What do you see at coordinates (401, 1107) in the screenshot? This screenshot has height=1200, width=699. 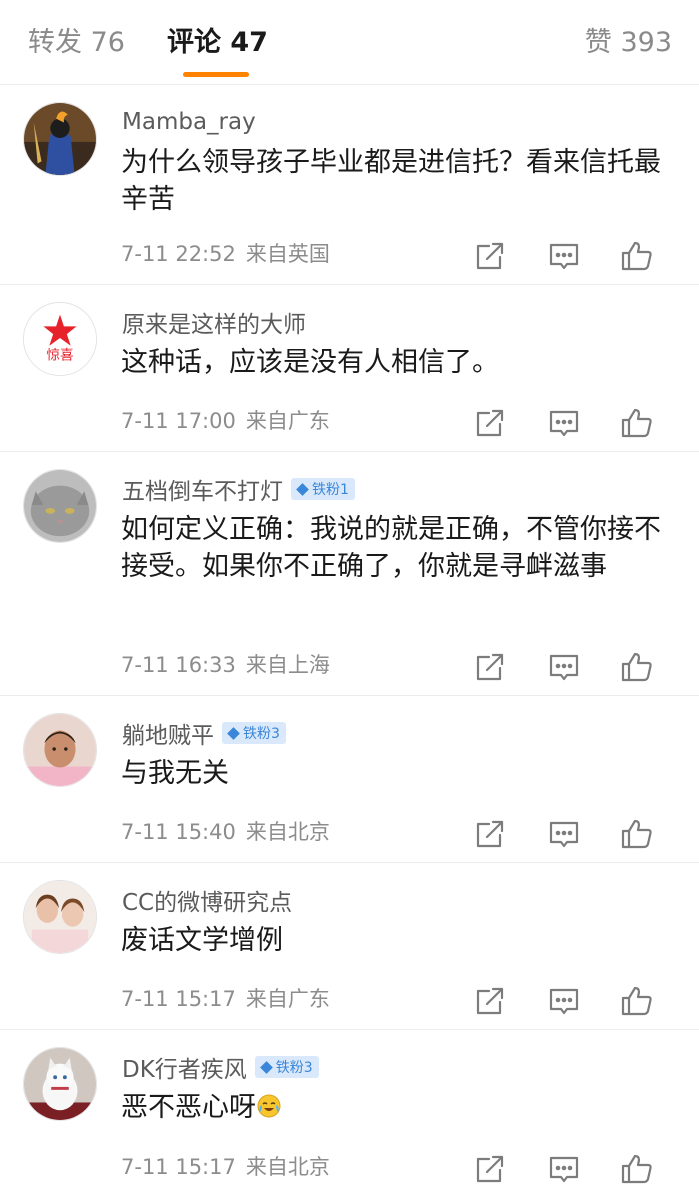 I see `comment-text: 恶不恶心呀` at bounding box center [401, 1107].